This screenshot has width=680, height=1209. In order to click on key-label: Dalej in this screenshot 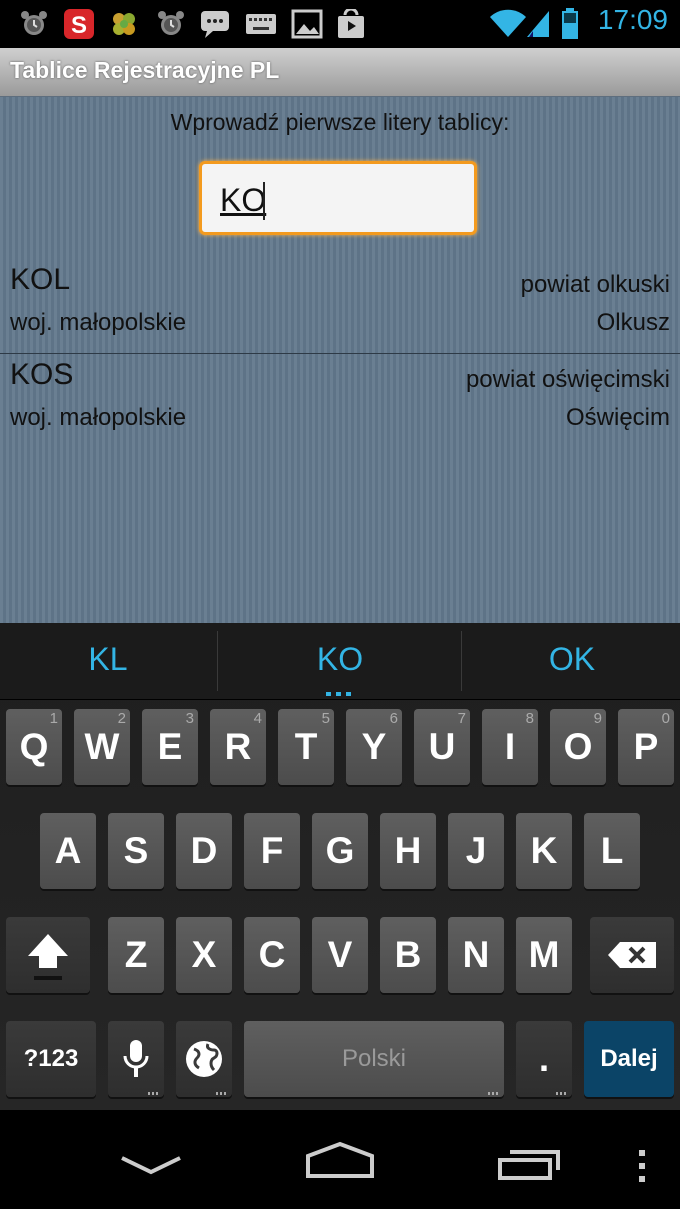, I will do `click(629, 1058)`.